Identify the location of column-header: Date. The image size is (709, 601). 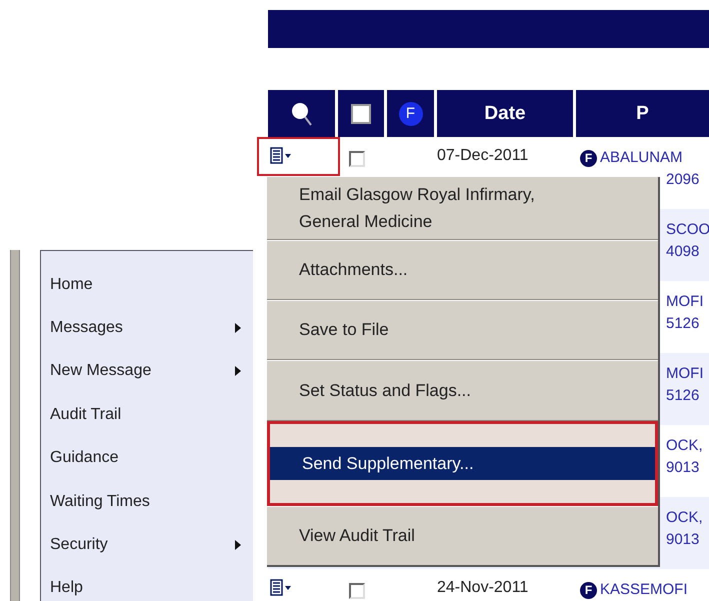
(505, 113).